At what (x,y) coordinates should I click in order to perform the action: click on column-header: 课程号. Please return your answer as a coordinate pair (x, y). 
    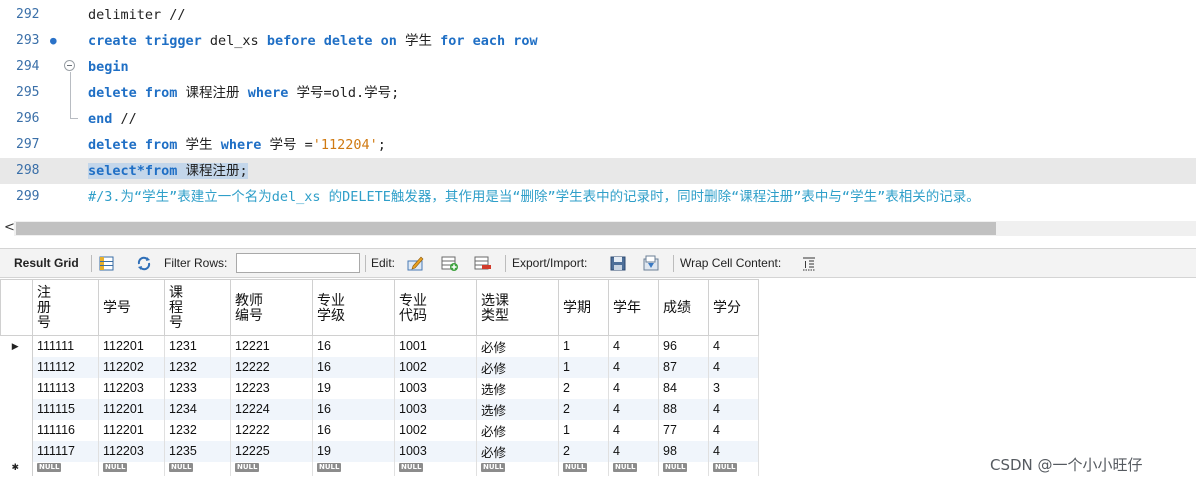
    Looking at the image, I should click on (197, 307).